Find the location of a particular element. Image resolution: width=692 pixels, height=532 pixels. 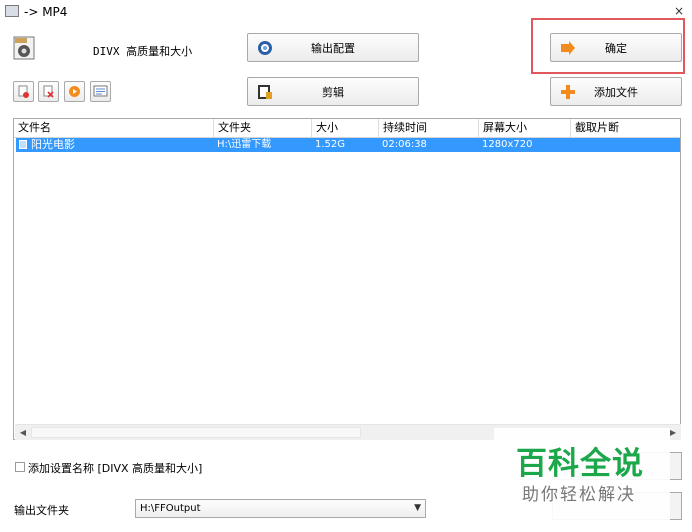

column-header-resolution: 屏幕大小 is located at coordinates (525, 128).